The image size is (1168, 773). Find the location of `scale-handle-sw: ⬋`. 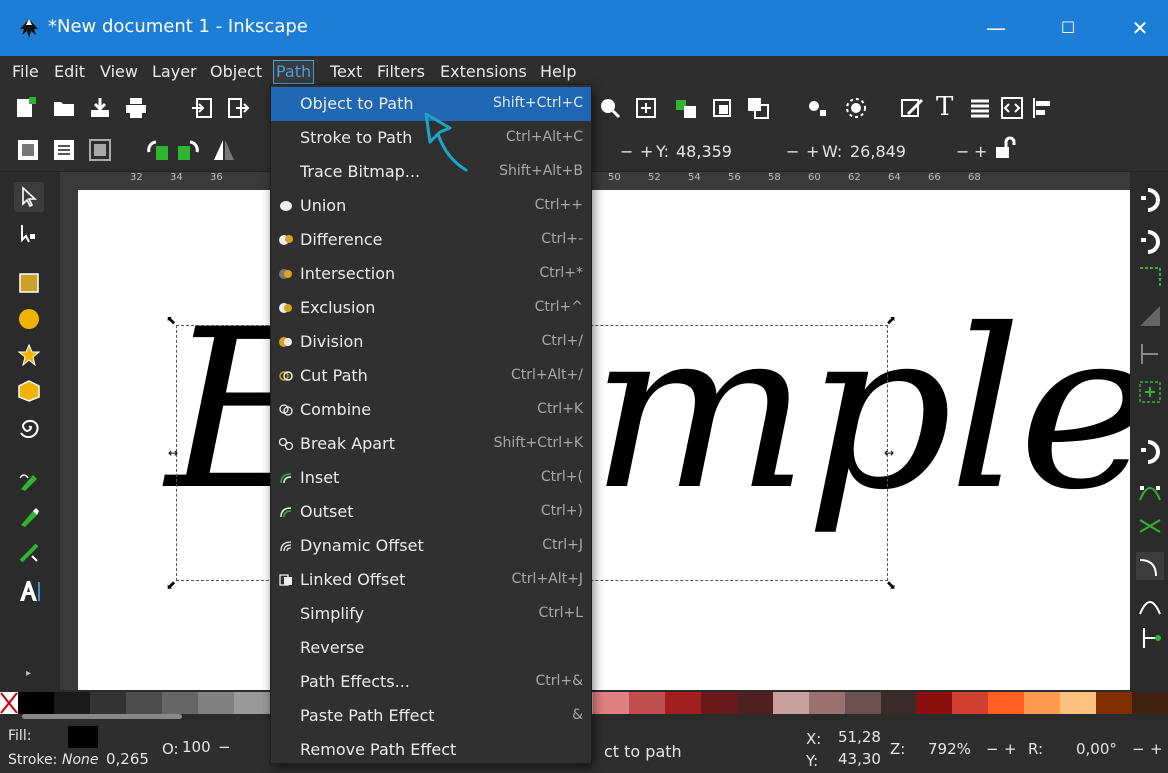

scale-handle-sw: ⬋ is located at coordinates (171, 585).